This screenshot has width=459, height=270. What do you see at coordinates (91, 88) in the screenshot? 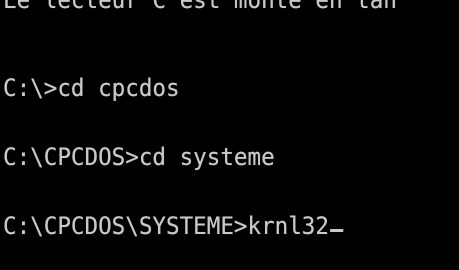
I see `console-line-cd-cpcdos: C:\>cd cpcdos` at bounding box center [91, 88].